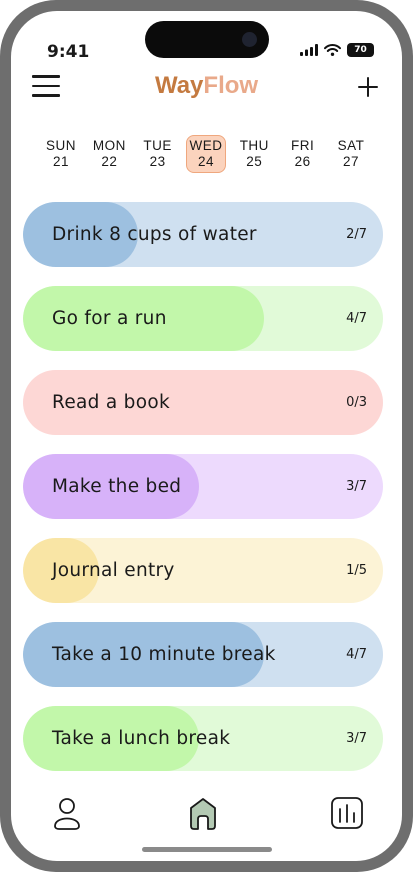  What do you see at coordinates (207, 849) in the screenshot?
I see `home-indicator` at bounding box center [207, 849].